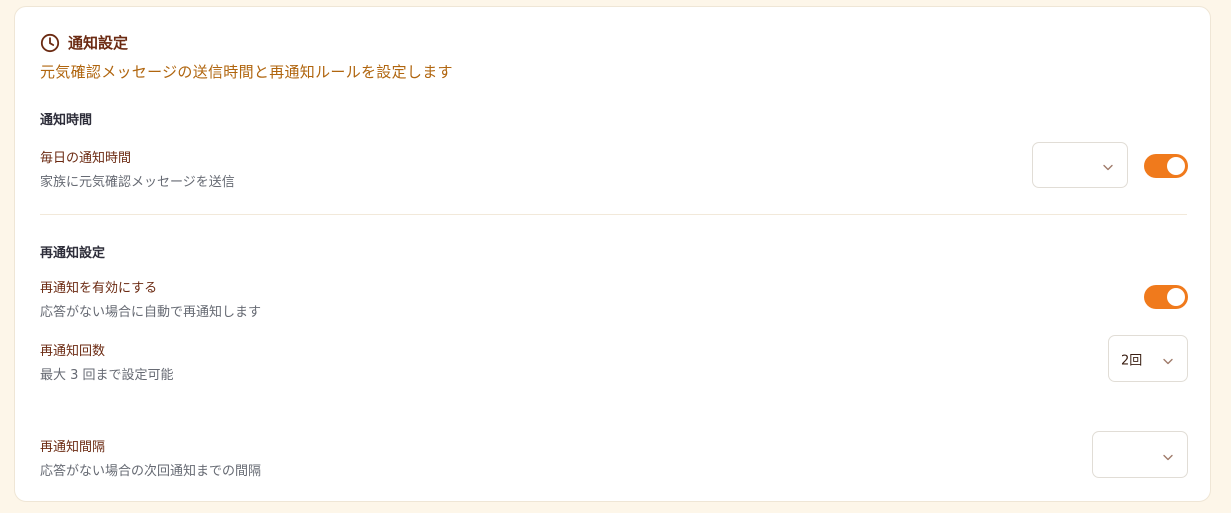 This screenshot has width=1231, height=513. What do you see at coordinates (137, 182) in the screenshot?
I see `daily-notification-description: 家族に元気確認メッセージを送信` at bounding box center [137, 182].